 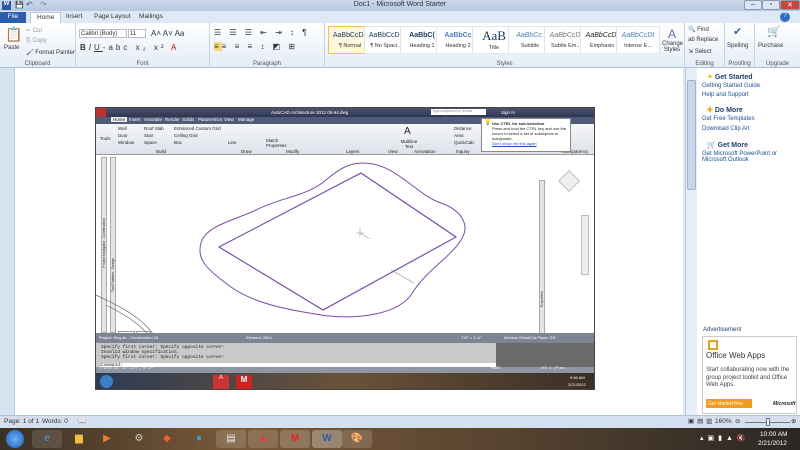 What do you see at coordinates (543, 337) in the screenshot?
I see `cut-plane-label: Cut Plane: 3'6"` at bounding box center [543, 337].